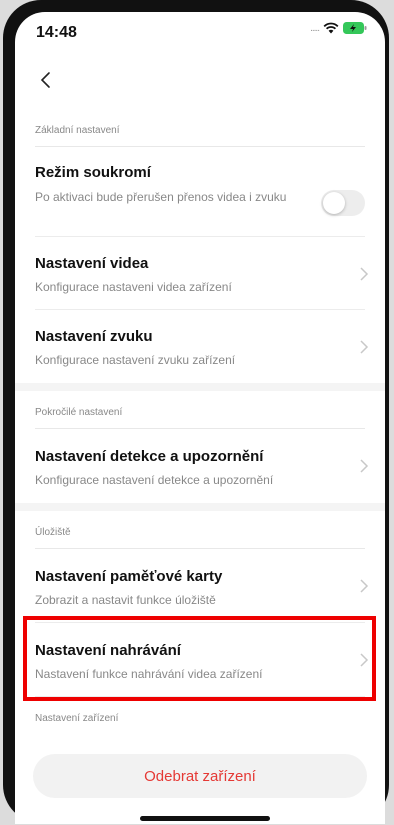 This screenshot has height=825, width=394. Describe the element at coordinates (129, 576) in the screenshot. I see `row-title: Nastavení paměťové karty` at that location.